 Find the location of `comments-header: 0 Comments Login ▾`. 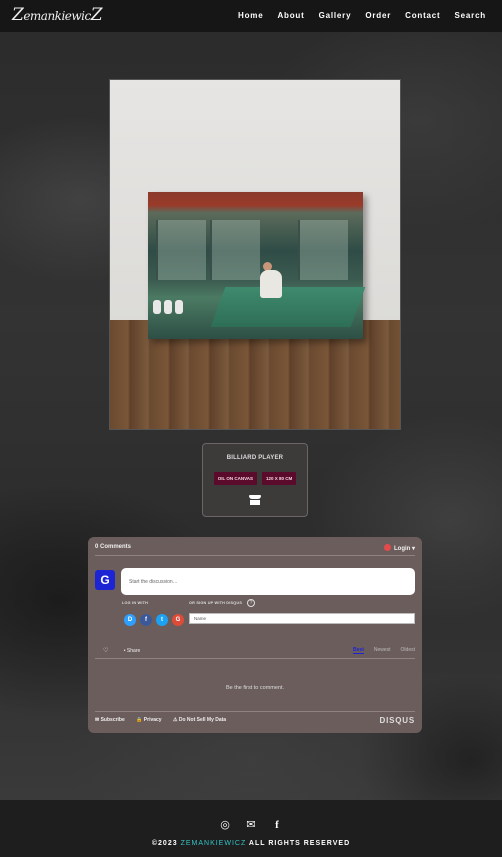

comments-header: 0 Comments Login ▾ is located at coordinates (255, 550).